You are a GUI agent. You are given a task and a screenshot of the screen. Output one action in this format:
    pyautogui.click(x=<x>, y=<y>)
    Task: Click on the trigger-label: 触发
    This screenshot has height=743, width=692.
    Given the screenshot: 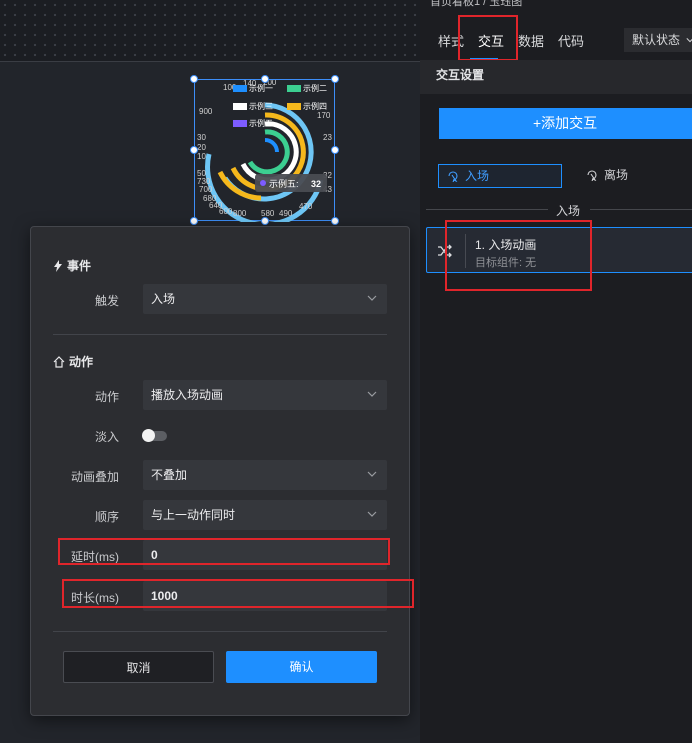 What is the action you would take?
    pyautogui.click(x=106, y=301)
    